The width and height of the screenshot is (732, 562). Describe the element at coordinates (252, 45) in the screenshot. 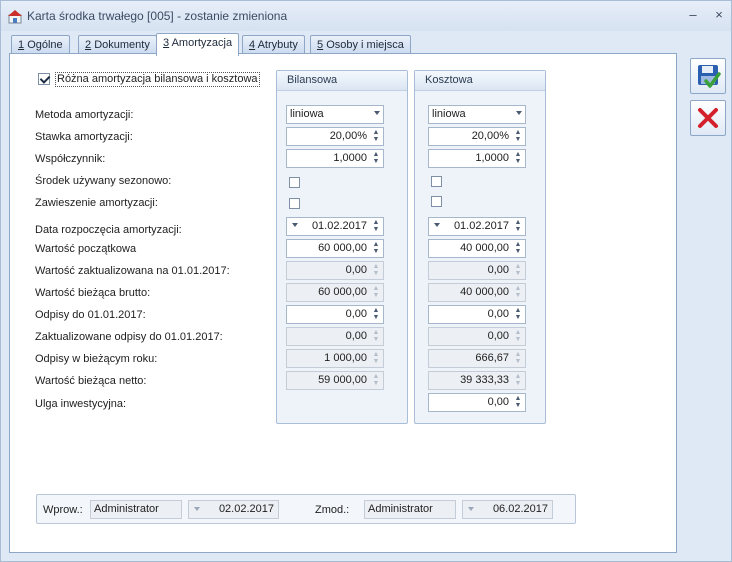

I see `tab-number: 4` at that location.